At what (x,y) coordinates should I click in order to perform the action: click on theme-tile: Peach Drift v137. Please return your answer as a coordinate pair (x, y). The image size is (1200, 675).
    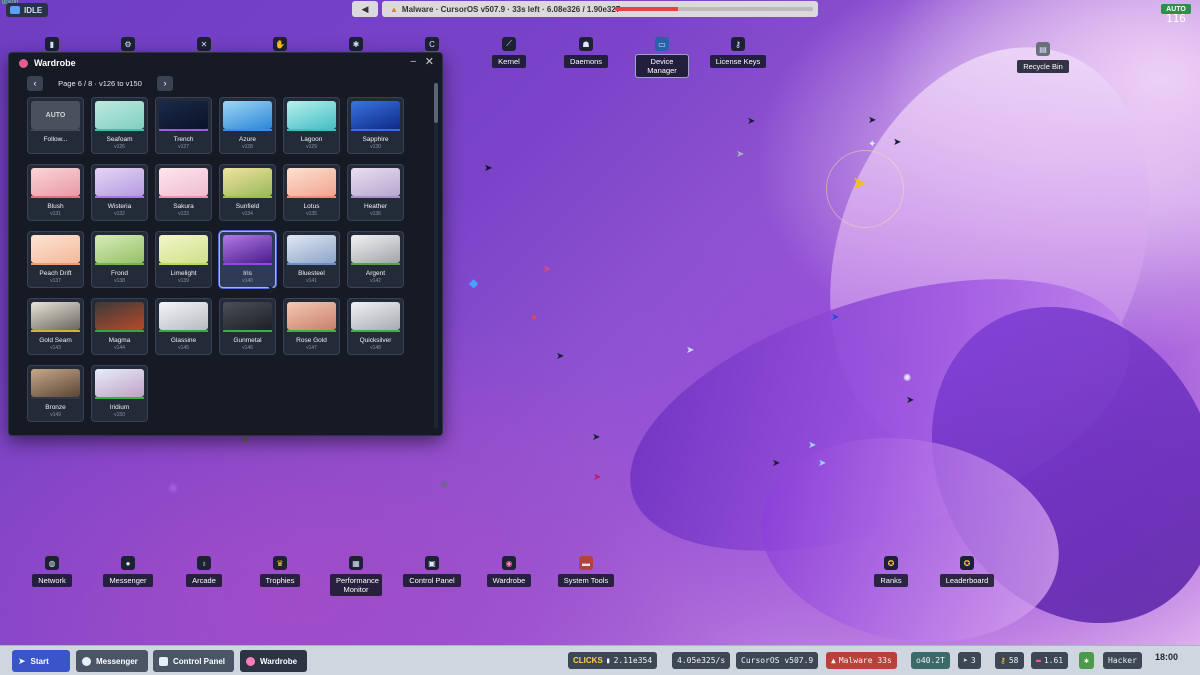
    Looking at the image, I should click on (55, 259).